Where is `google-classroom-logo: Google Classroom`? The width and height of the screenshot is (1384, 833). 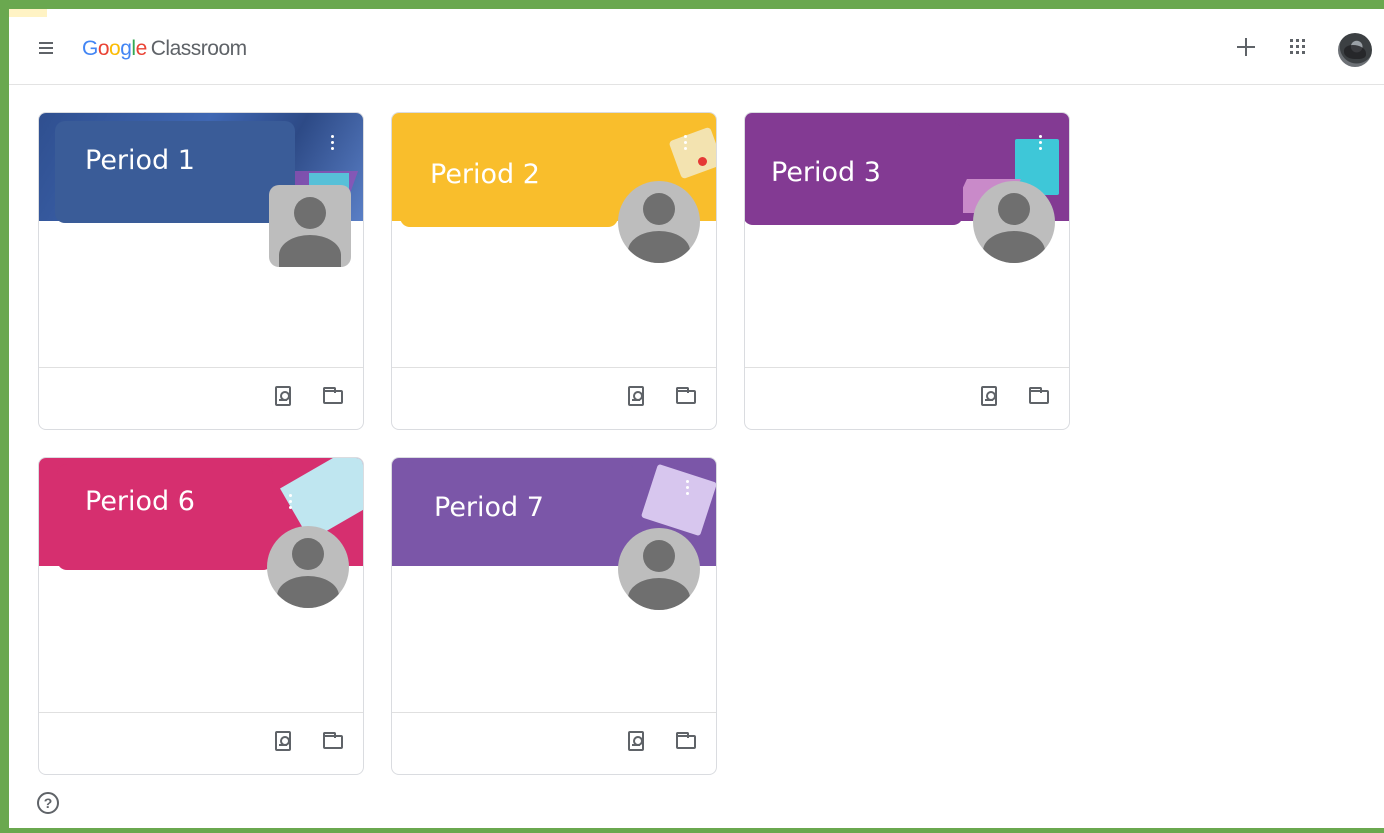
google-classroom-logo: Google Classroom is located at coordinates (164, 49).